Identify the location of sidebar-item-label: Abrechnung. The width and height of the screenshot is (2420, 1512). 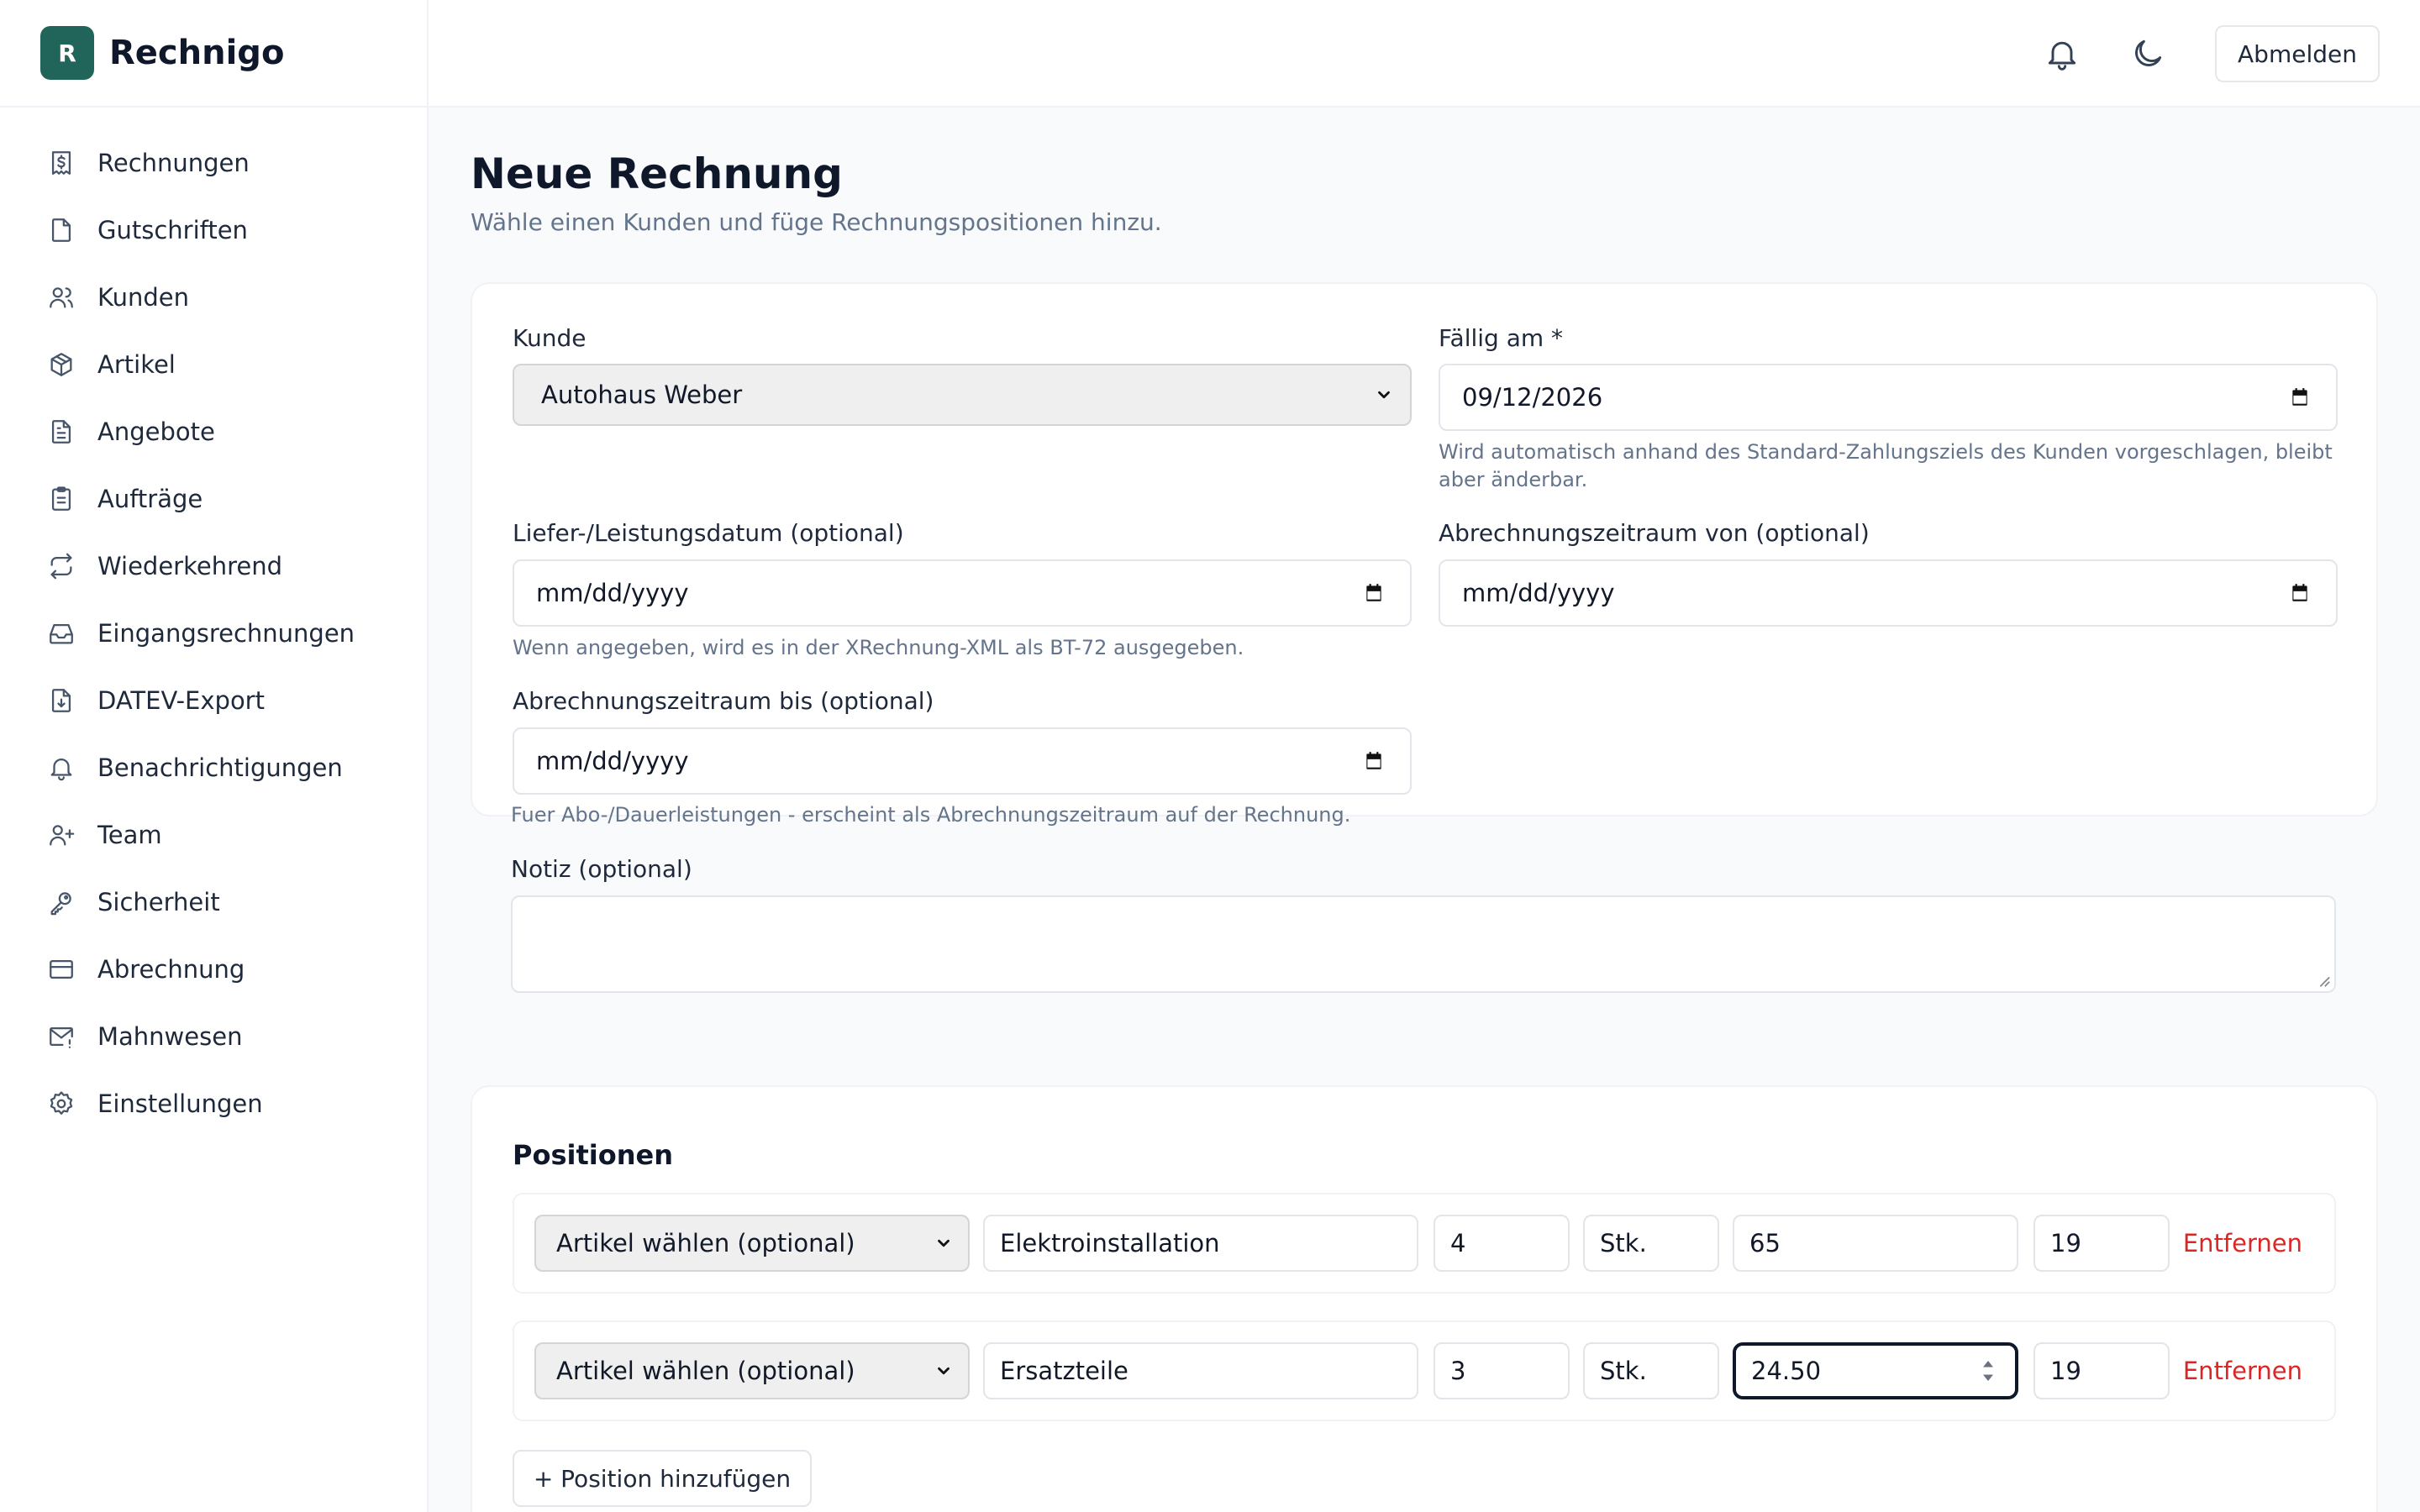
(171, 969).